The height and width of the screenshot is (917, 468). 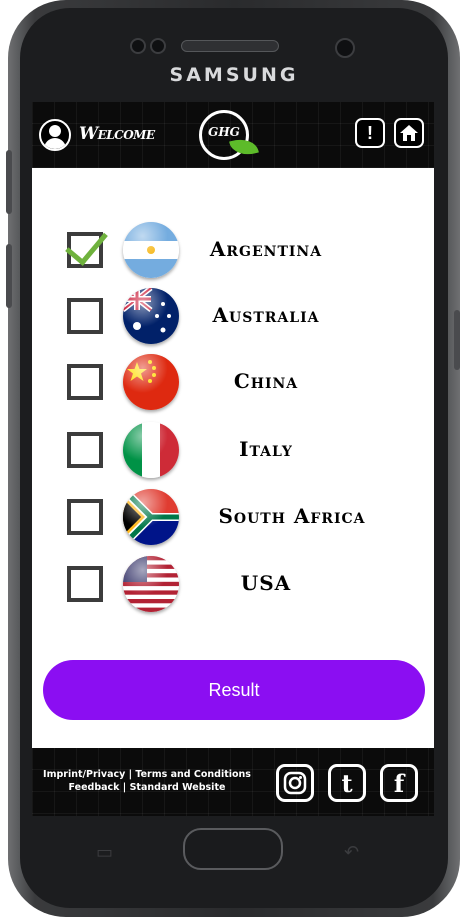 What do you see at coordinates (234, 75) in the screenshot?
I see `device-brand: SAMSUNG` at bounding box center [234, 75].